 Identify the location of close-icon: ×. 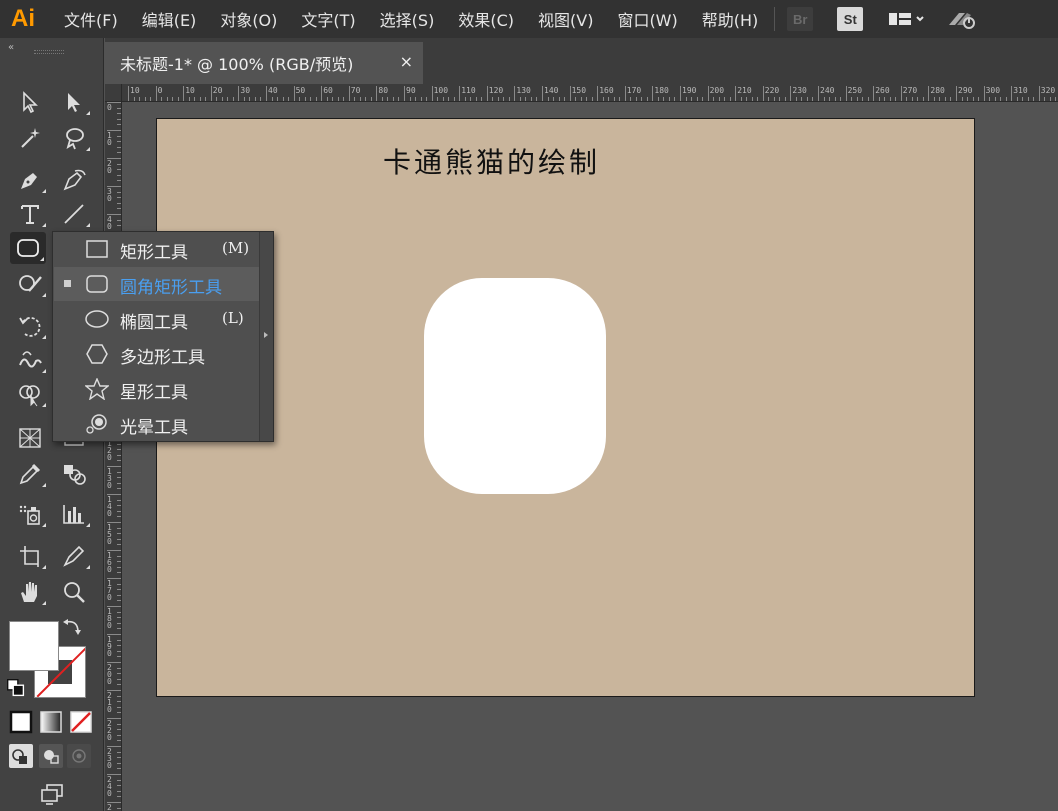
(406, 61).